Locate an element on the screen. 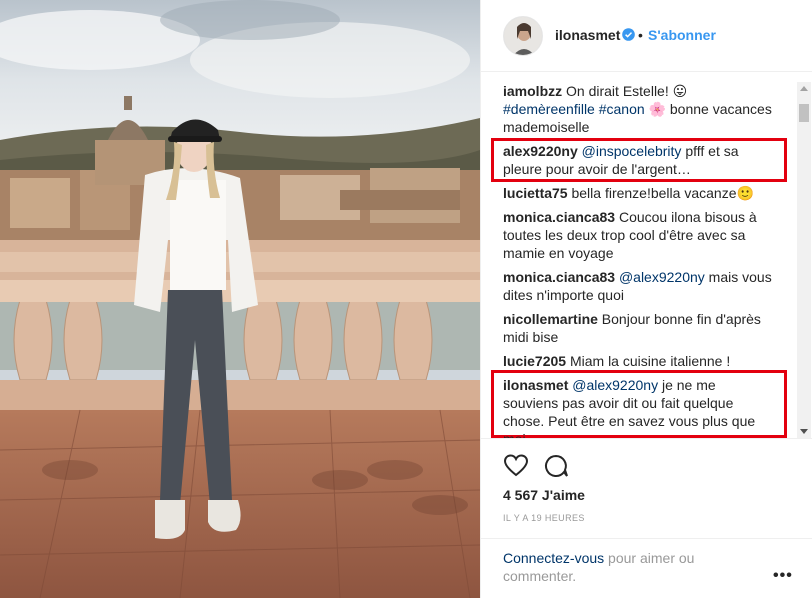 The height and width of the screenshot is (598, 812). follow-button: S'abonner is located at coordinates (682, 35).